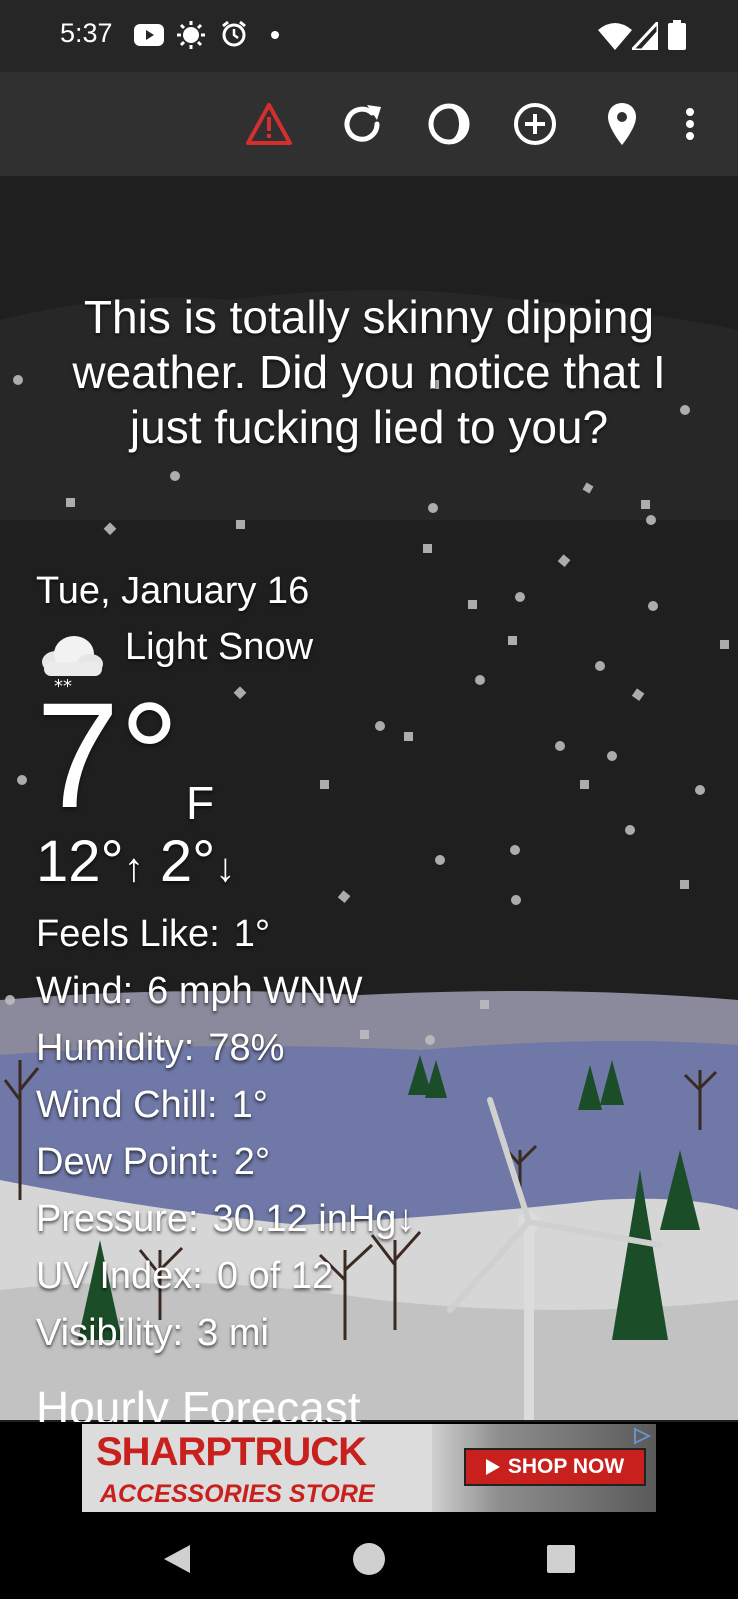 This screenshot has width=738, height=1599. I want to click on ad-banner: SHARPTRUCK ACCESSORIES STORE SHOP NOW, so click(369, 1468).